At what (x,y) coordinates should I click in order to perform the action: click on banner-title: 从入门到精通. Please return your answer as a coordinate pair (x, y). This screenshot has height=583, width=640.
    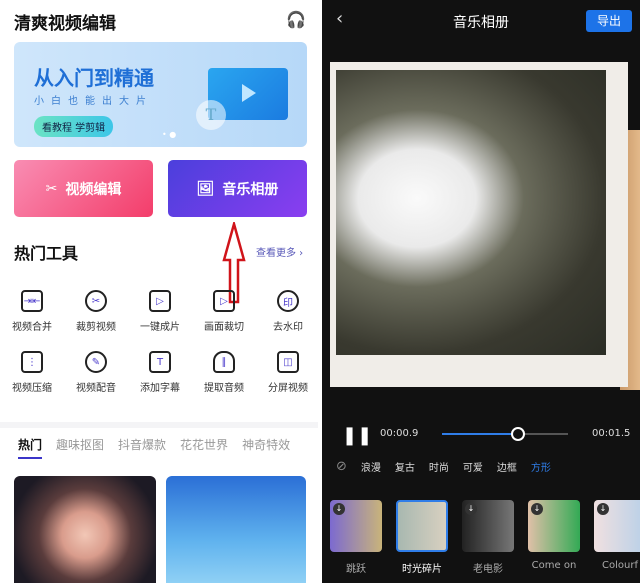
    Looking at the image, I should click on (94, 78).